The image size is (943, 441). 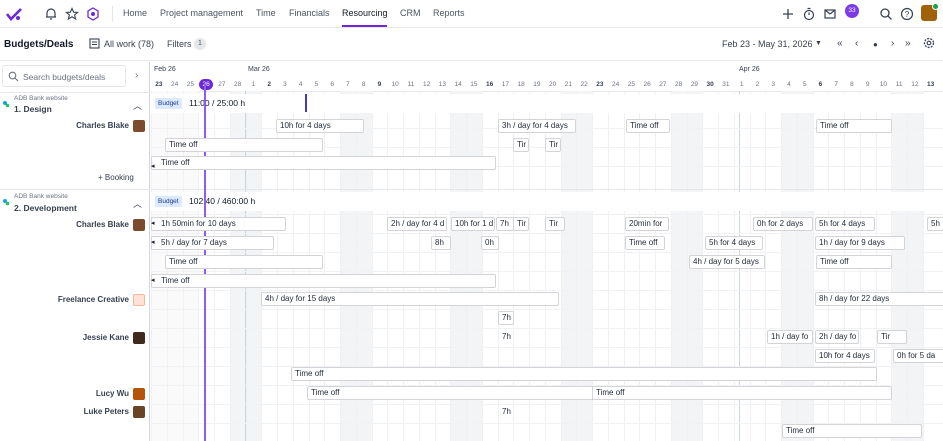 I want to click on booking-bar: 1h 50min for 10 days, so click(x=218, y=224).